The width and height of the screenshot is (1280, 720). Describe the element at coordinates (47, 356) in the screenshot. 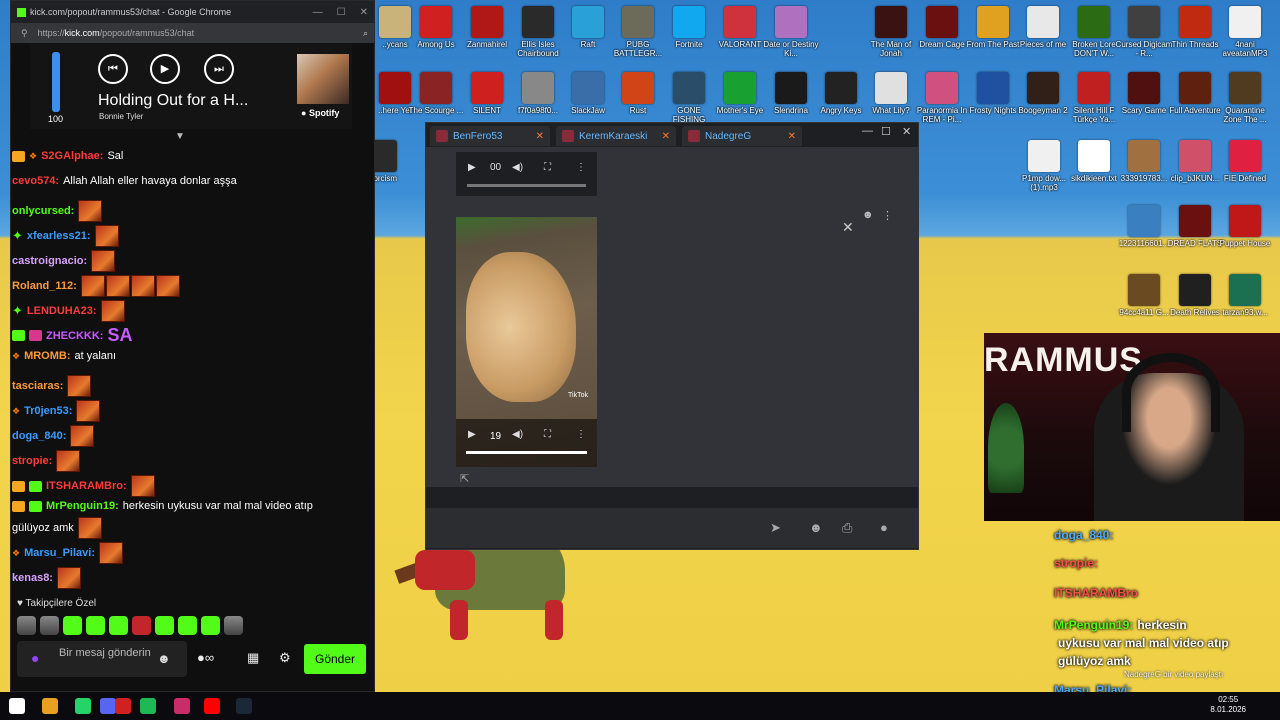

I see `chat-username: MROMB:` at that location.